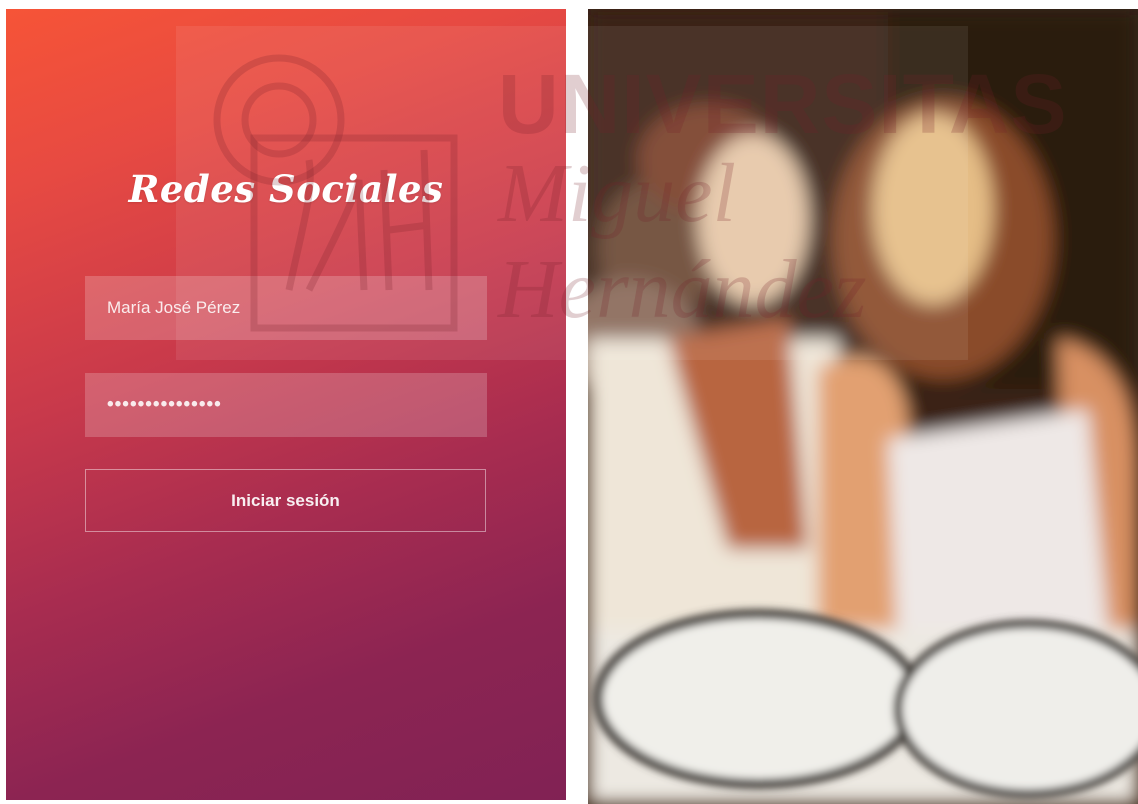 The width and height of the screenshot is (1138, 804). I want to click on password-mask: •••••••••••••••, so click(164, 404).